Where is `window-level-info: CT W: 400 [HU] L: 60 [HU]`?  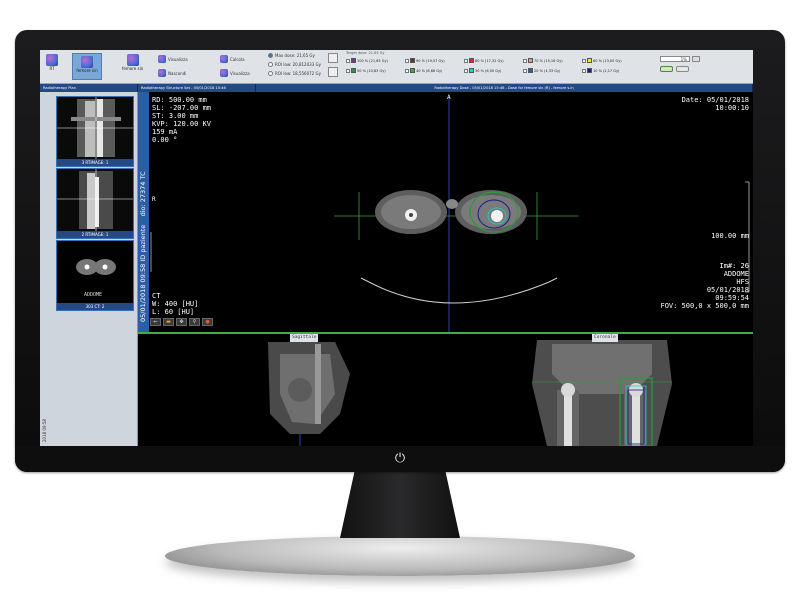 window-level-info: CT W: 400 [HU] L: 60 [HU] is located at coordinates (175, 304).